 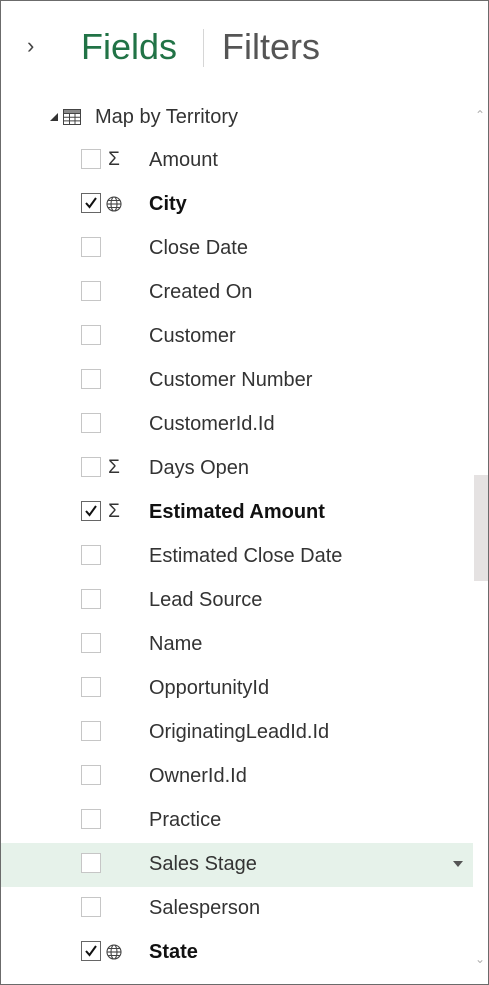 I want to click on tab-fields: Fields, so click(x=129, y=47).